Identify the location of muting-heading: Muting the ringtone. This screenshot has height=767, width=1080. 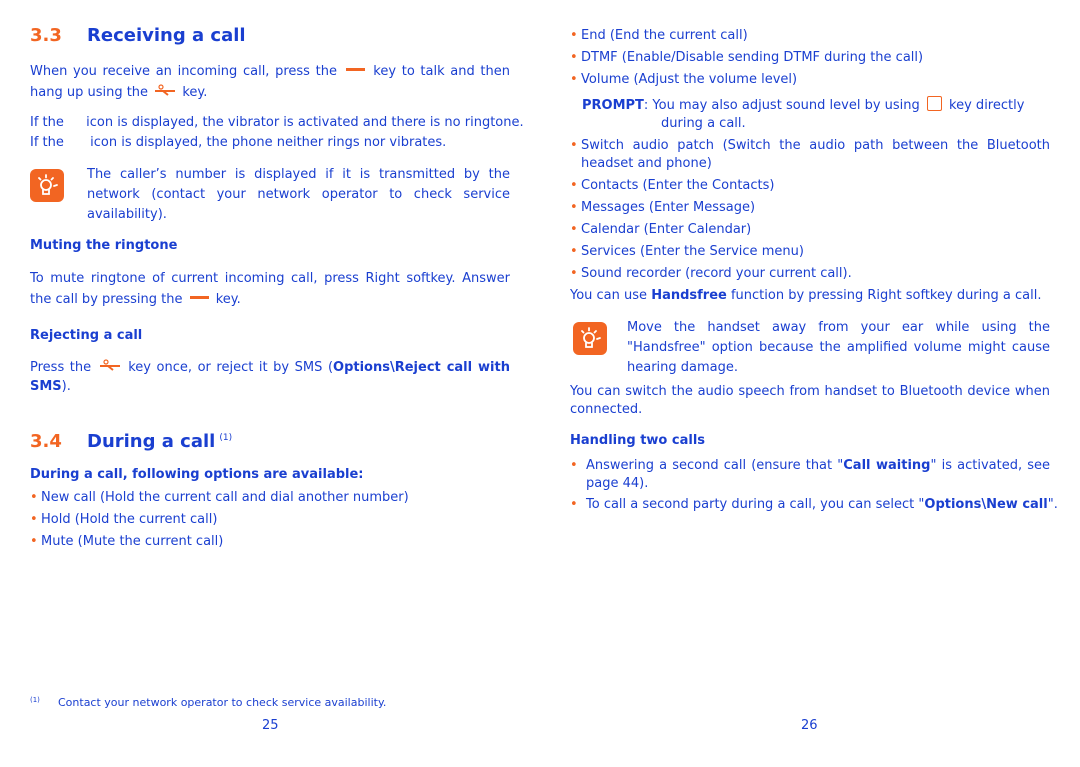
(104, 245).